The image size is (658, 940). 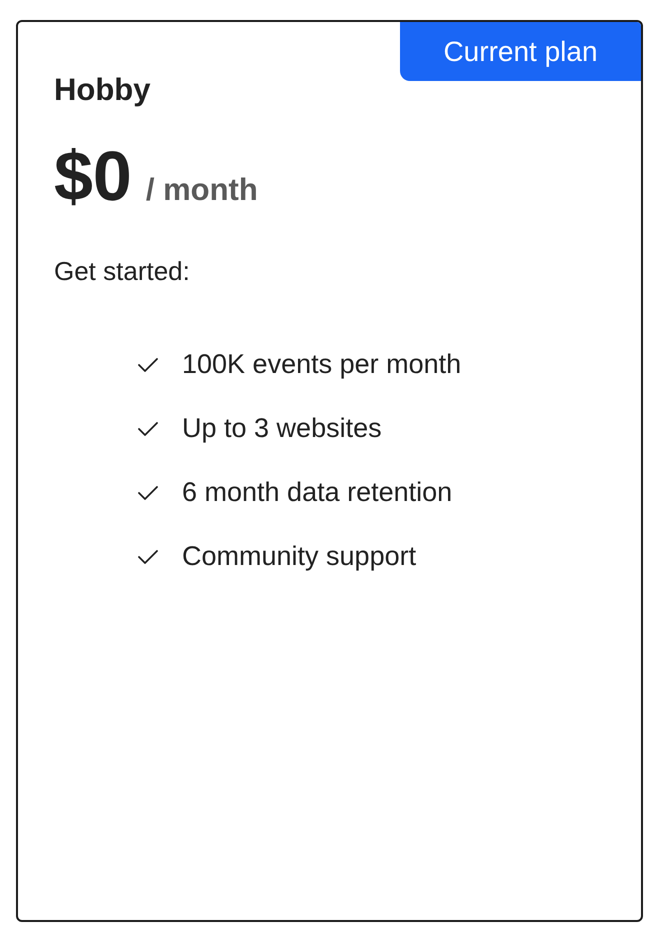 I want to click on feature-text: Community support, so click(x=299, y=556).